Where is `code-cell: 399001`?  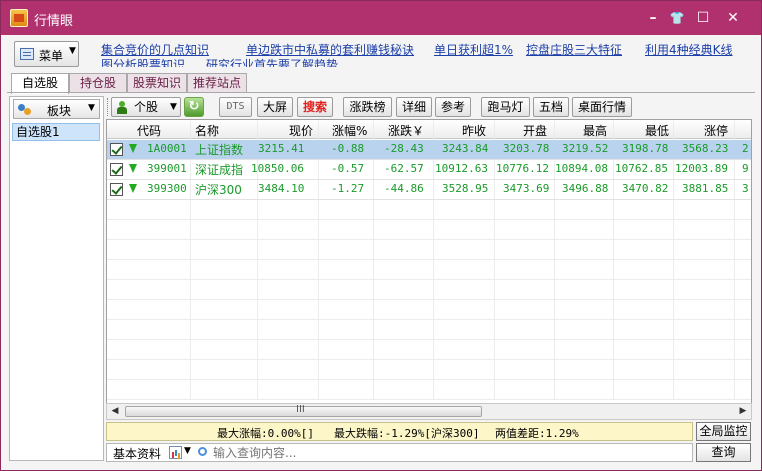
code-cell: 399001 is located at coordinates (167, 168).